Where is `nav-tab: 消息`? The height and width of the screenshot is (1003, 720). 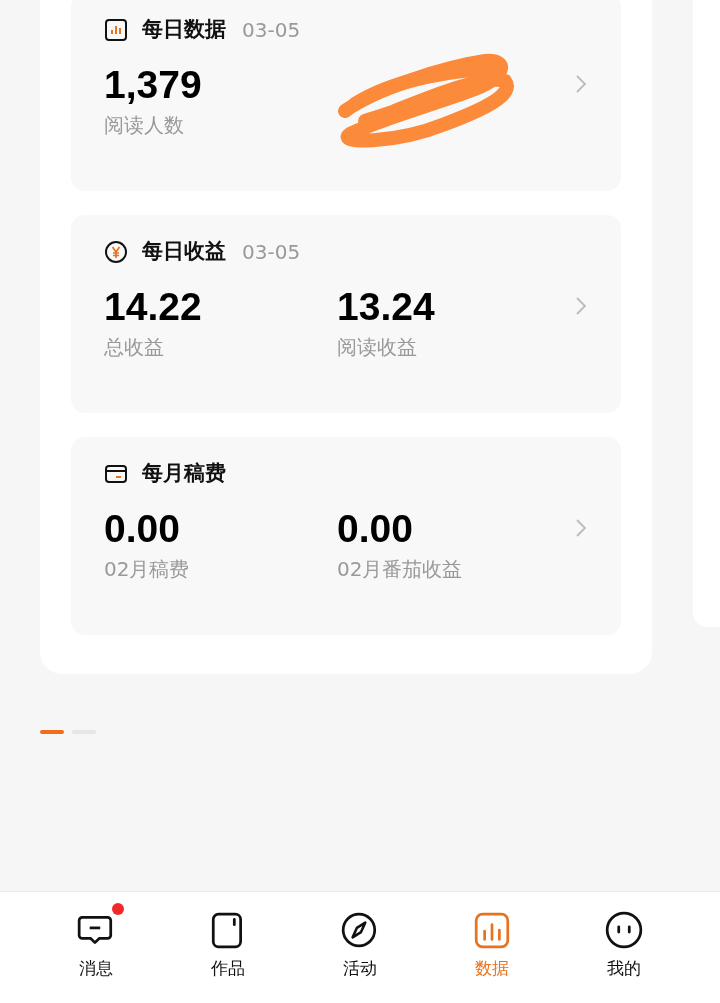
nav-tab: 消息 is located at coordinates (96, 947).